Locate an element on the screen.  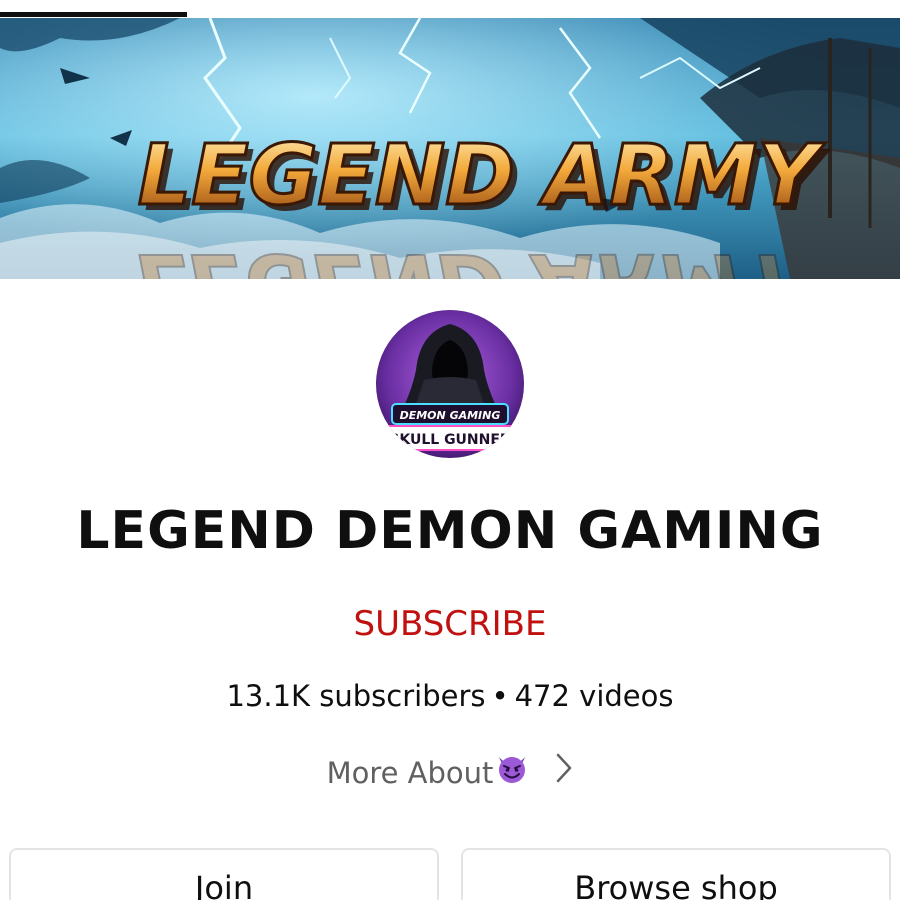
more-about-link: More About is located at coordinates (450, 773).